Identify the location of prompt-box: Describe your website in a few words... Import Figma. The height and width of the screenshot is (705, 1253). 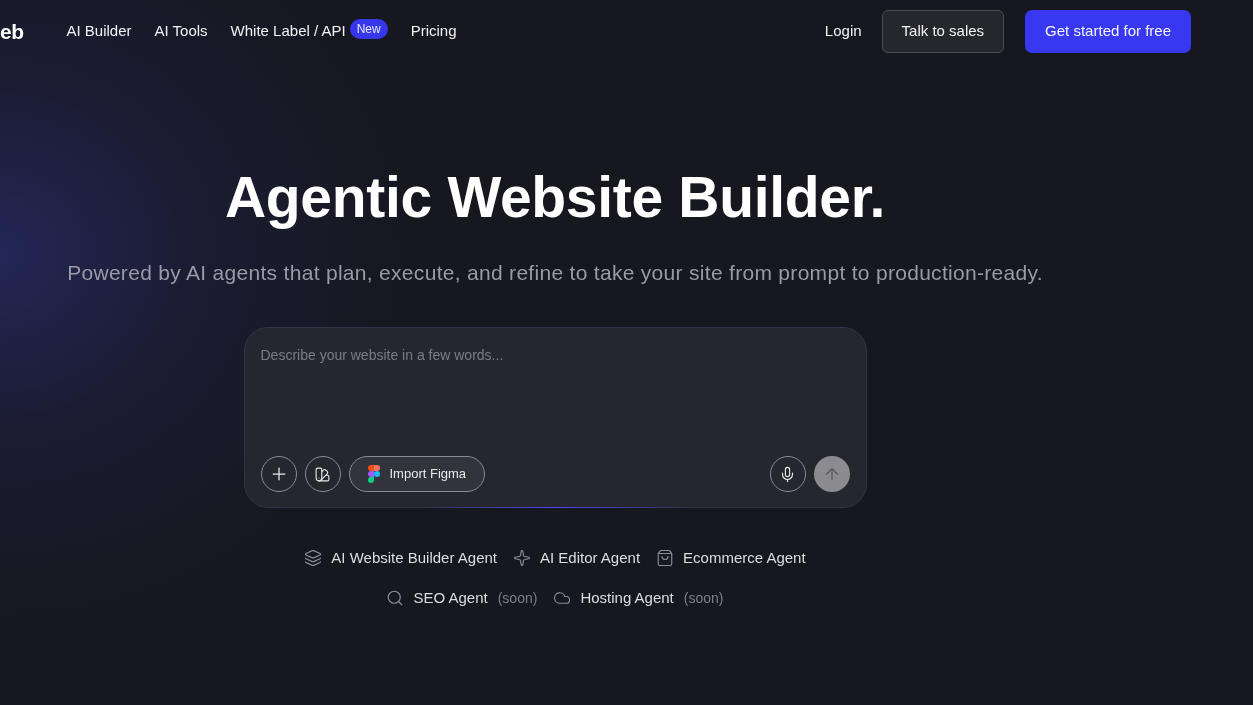
(555, 417).